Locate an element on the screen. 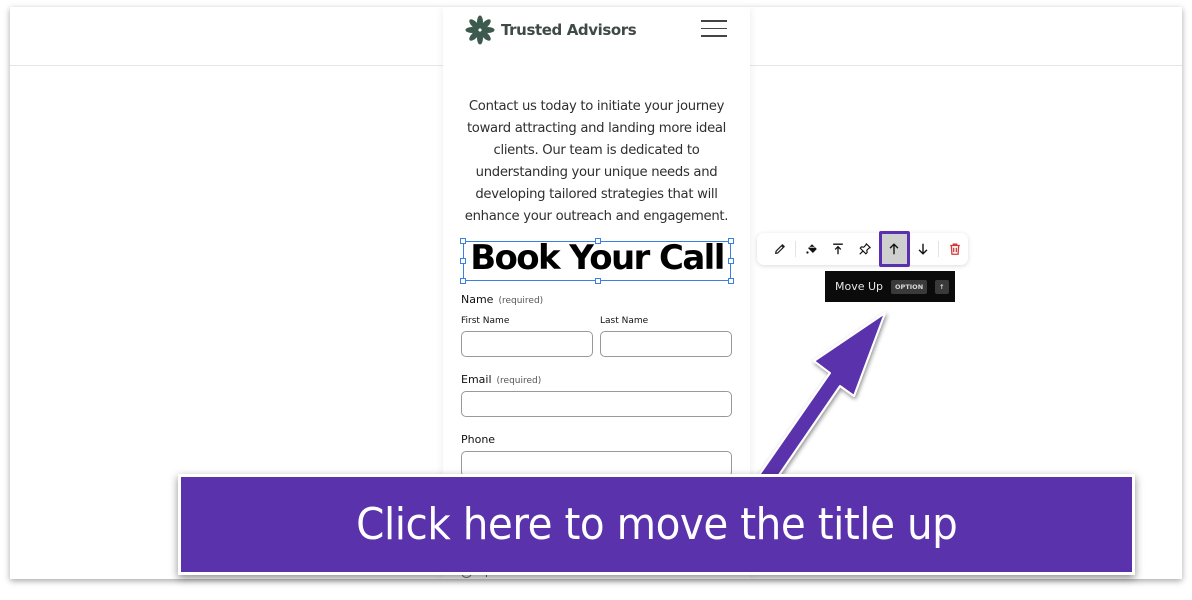 This screenshot has height=600, width=1192. first-name-label: First Name is located at coordinates (485, 321).